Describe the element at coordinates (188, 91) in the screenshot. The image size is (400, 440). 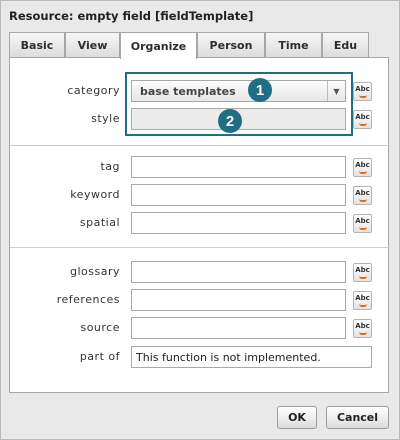
I see `category-value: base templates` at that location.